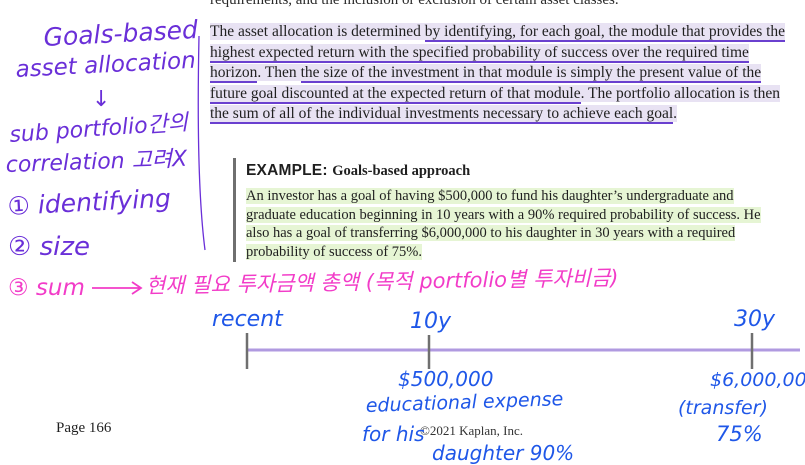  Describe the element at coordinates (101, 99) in the screenshot. I see `arrow-down: ↓` at that location.